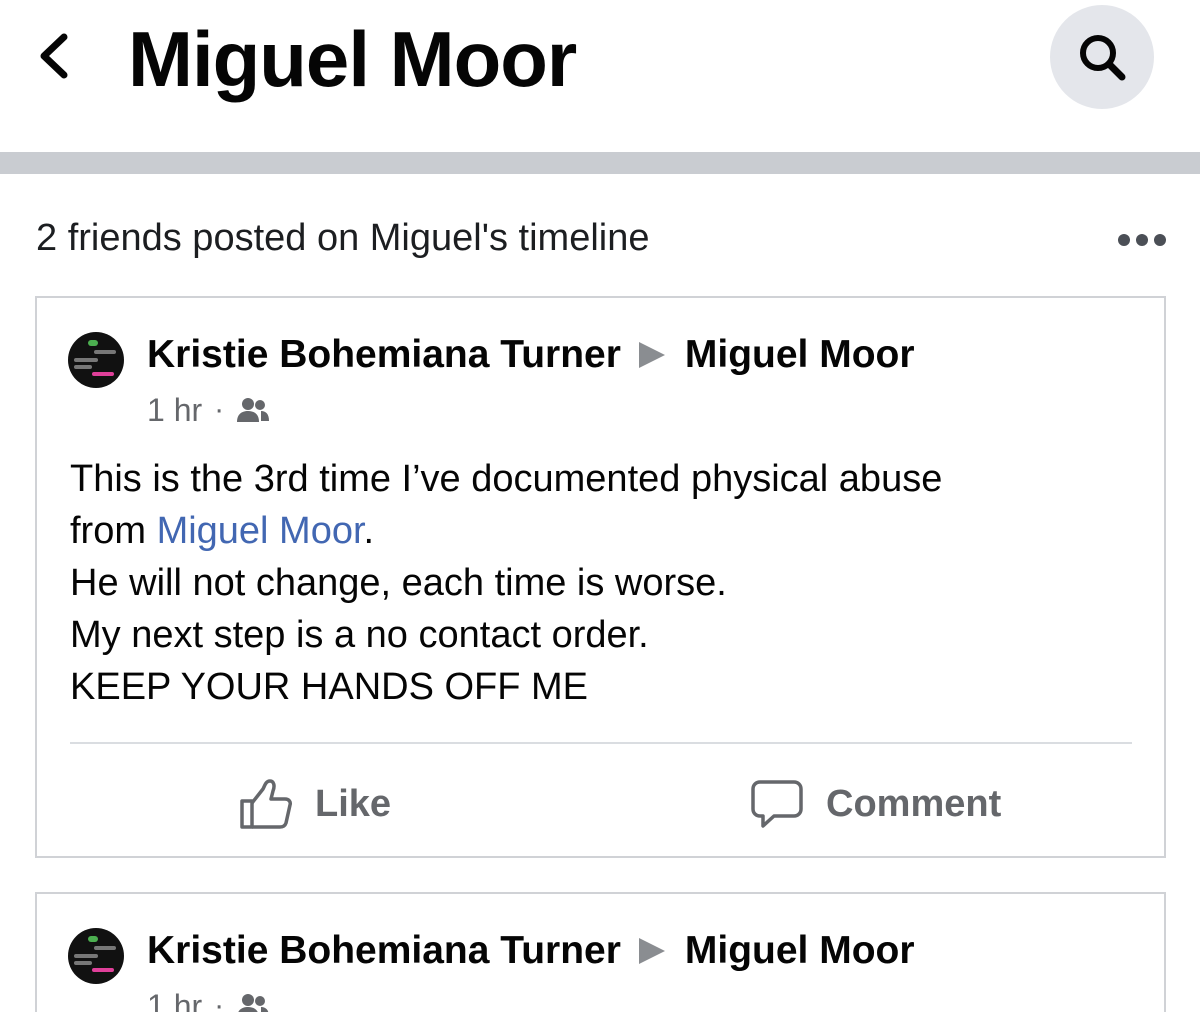 The width and height of the screenshot is (1200, 1012). I want to click on more-options-button, so click(1142, 240).